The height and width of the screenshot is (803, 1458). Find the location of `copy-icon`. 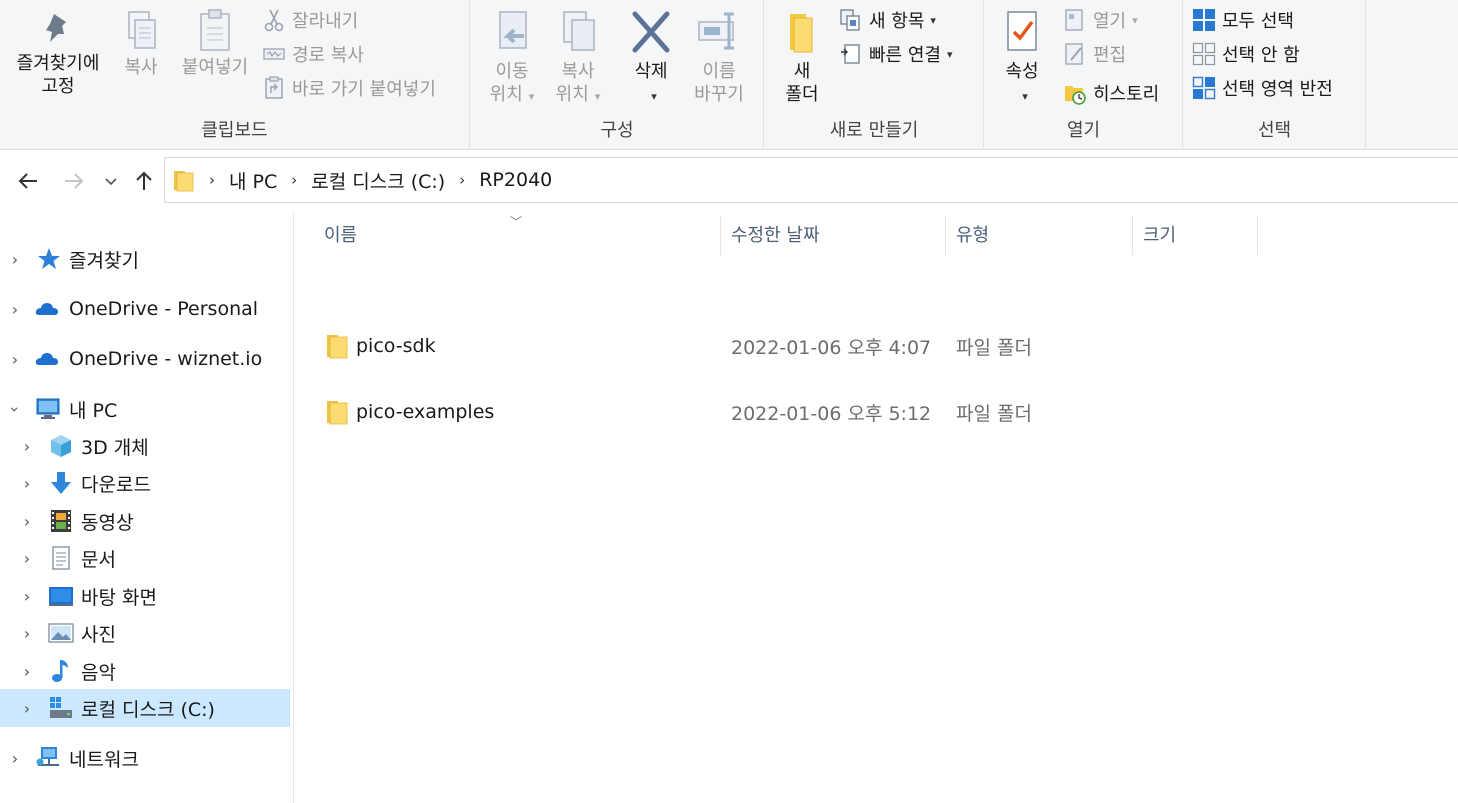

copy-icon is located at coordinates (142, 30).